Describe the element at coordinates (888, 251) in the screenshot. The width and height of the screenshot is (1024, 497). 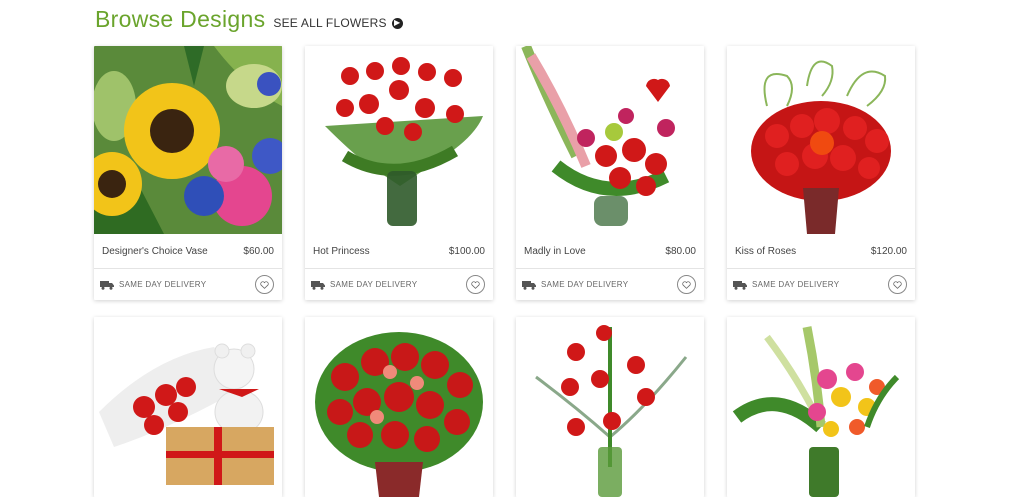
I see `product-price: $120.00` at that location.